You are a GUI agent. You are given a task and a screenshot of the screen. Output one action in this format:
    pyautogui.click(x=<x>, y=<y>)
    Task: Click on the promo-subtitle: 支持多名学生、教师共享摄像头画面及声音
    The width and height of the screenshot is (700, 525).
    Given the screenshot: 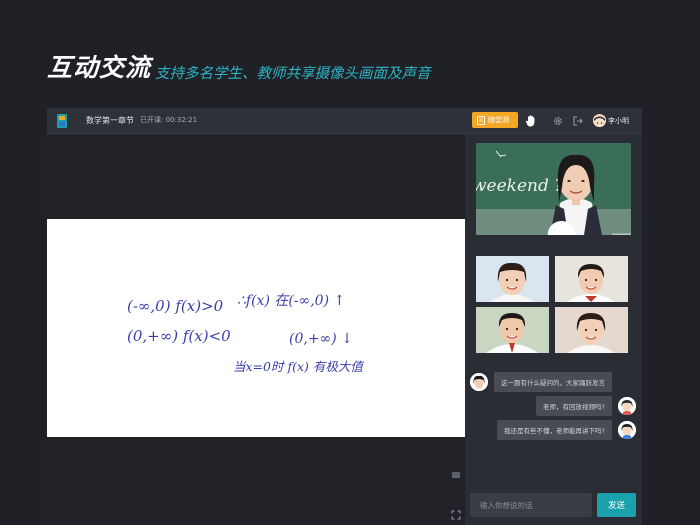 What is the action you would take?
    pyautogui.click(x=293, y=74)
    